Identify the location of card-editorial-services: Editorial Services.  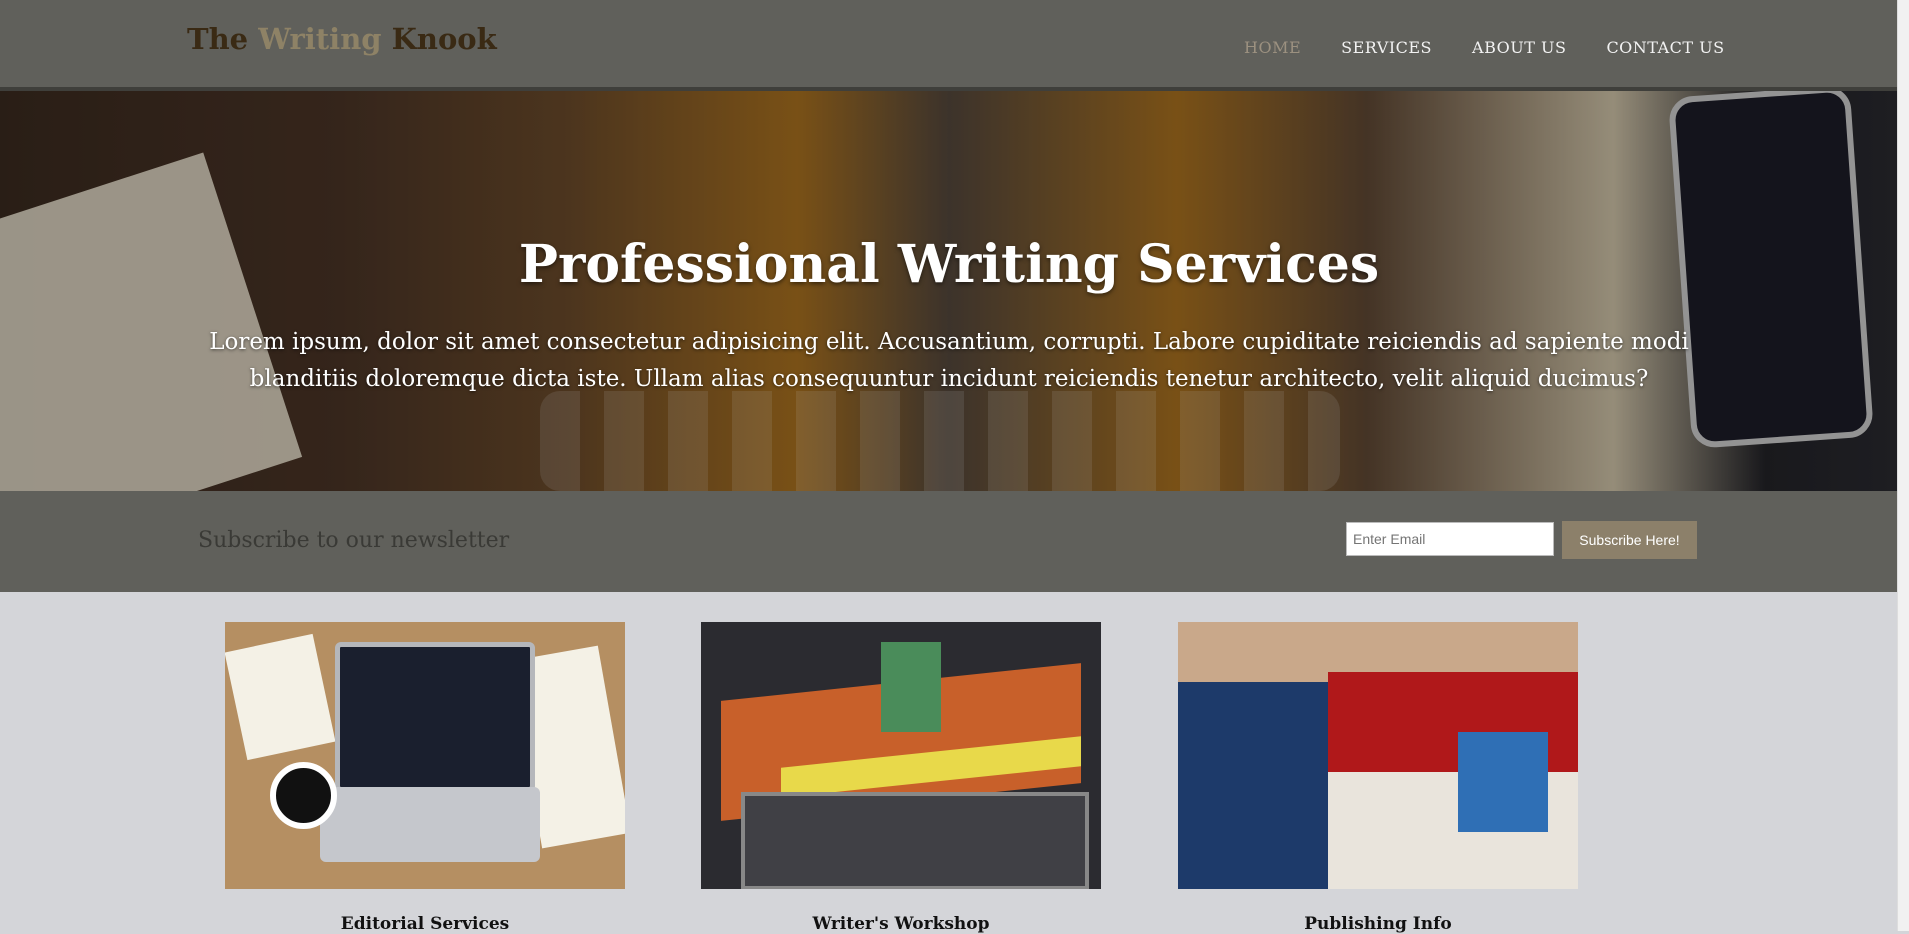
(425, 778).